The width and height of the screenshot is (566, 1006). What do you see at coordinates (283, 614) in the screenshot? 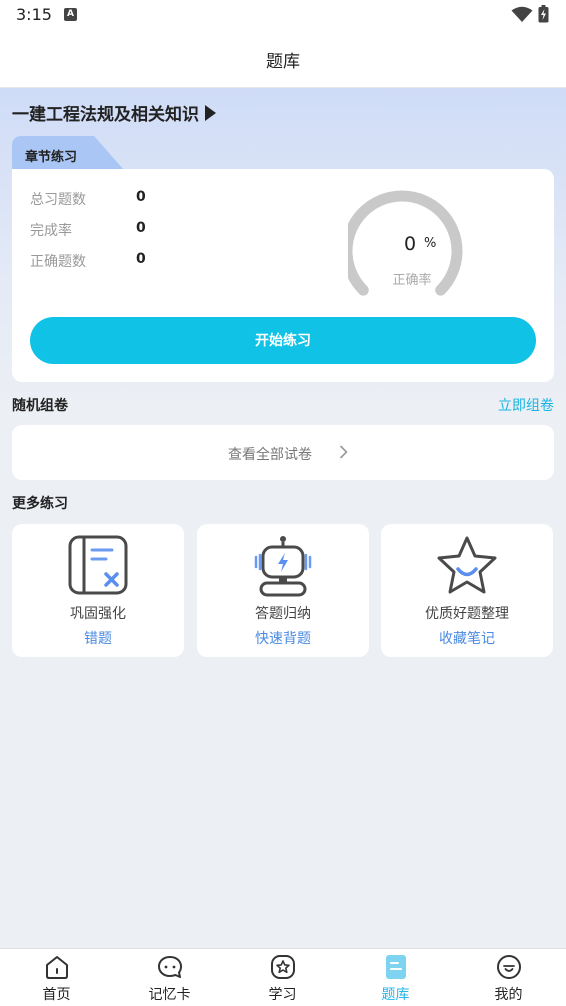
I see `card-title: 答题归纳` at bounding box center [283, 614].